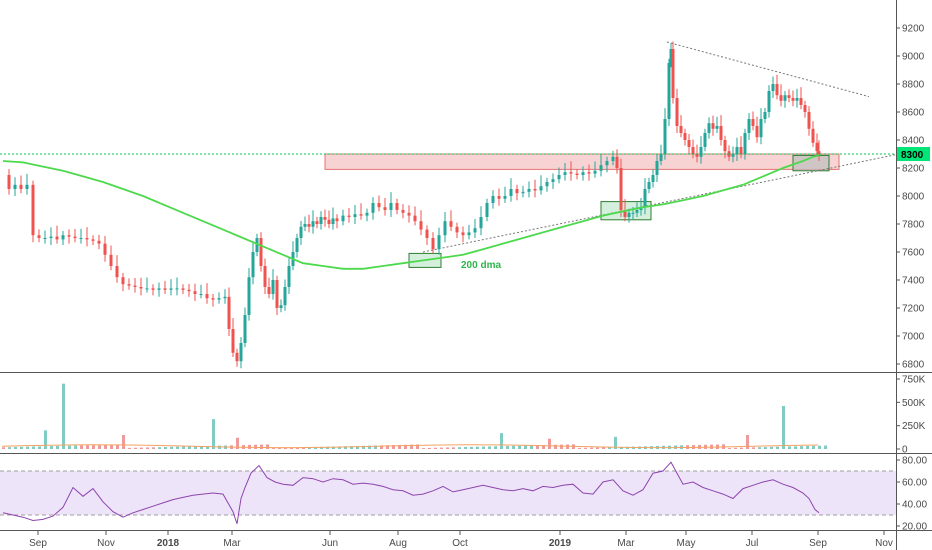 The height and width of the screenshot is (550, 932). I want to click on time-tick-label: Sep, so click(38, 543).